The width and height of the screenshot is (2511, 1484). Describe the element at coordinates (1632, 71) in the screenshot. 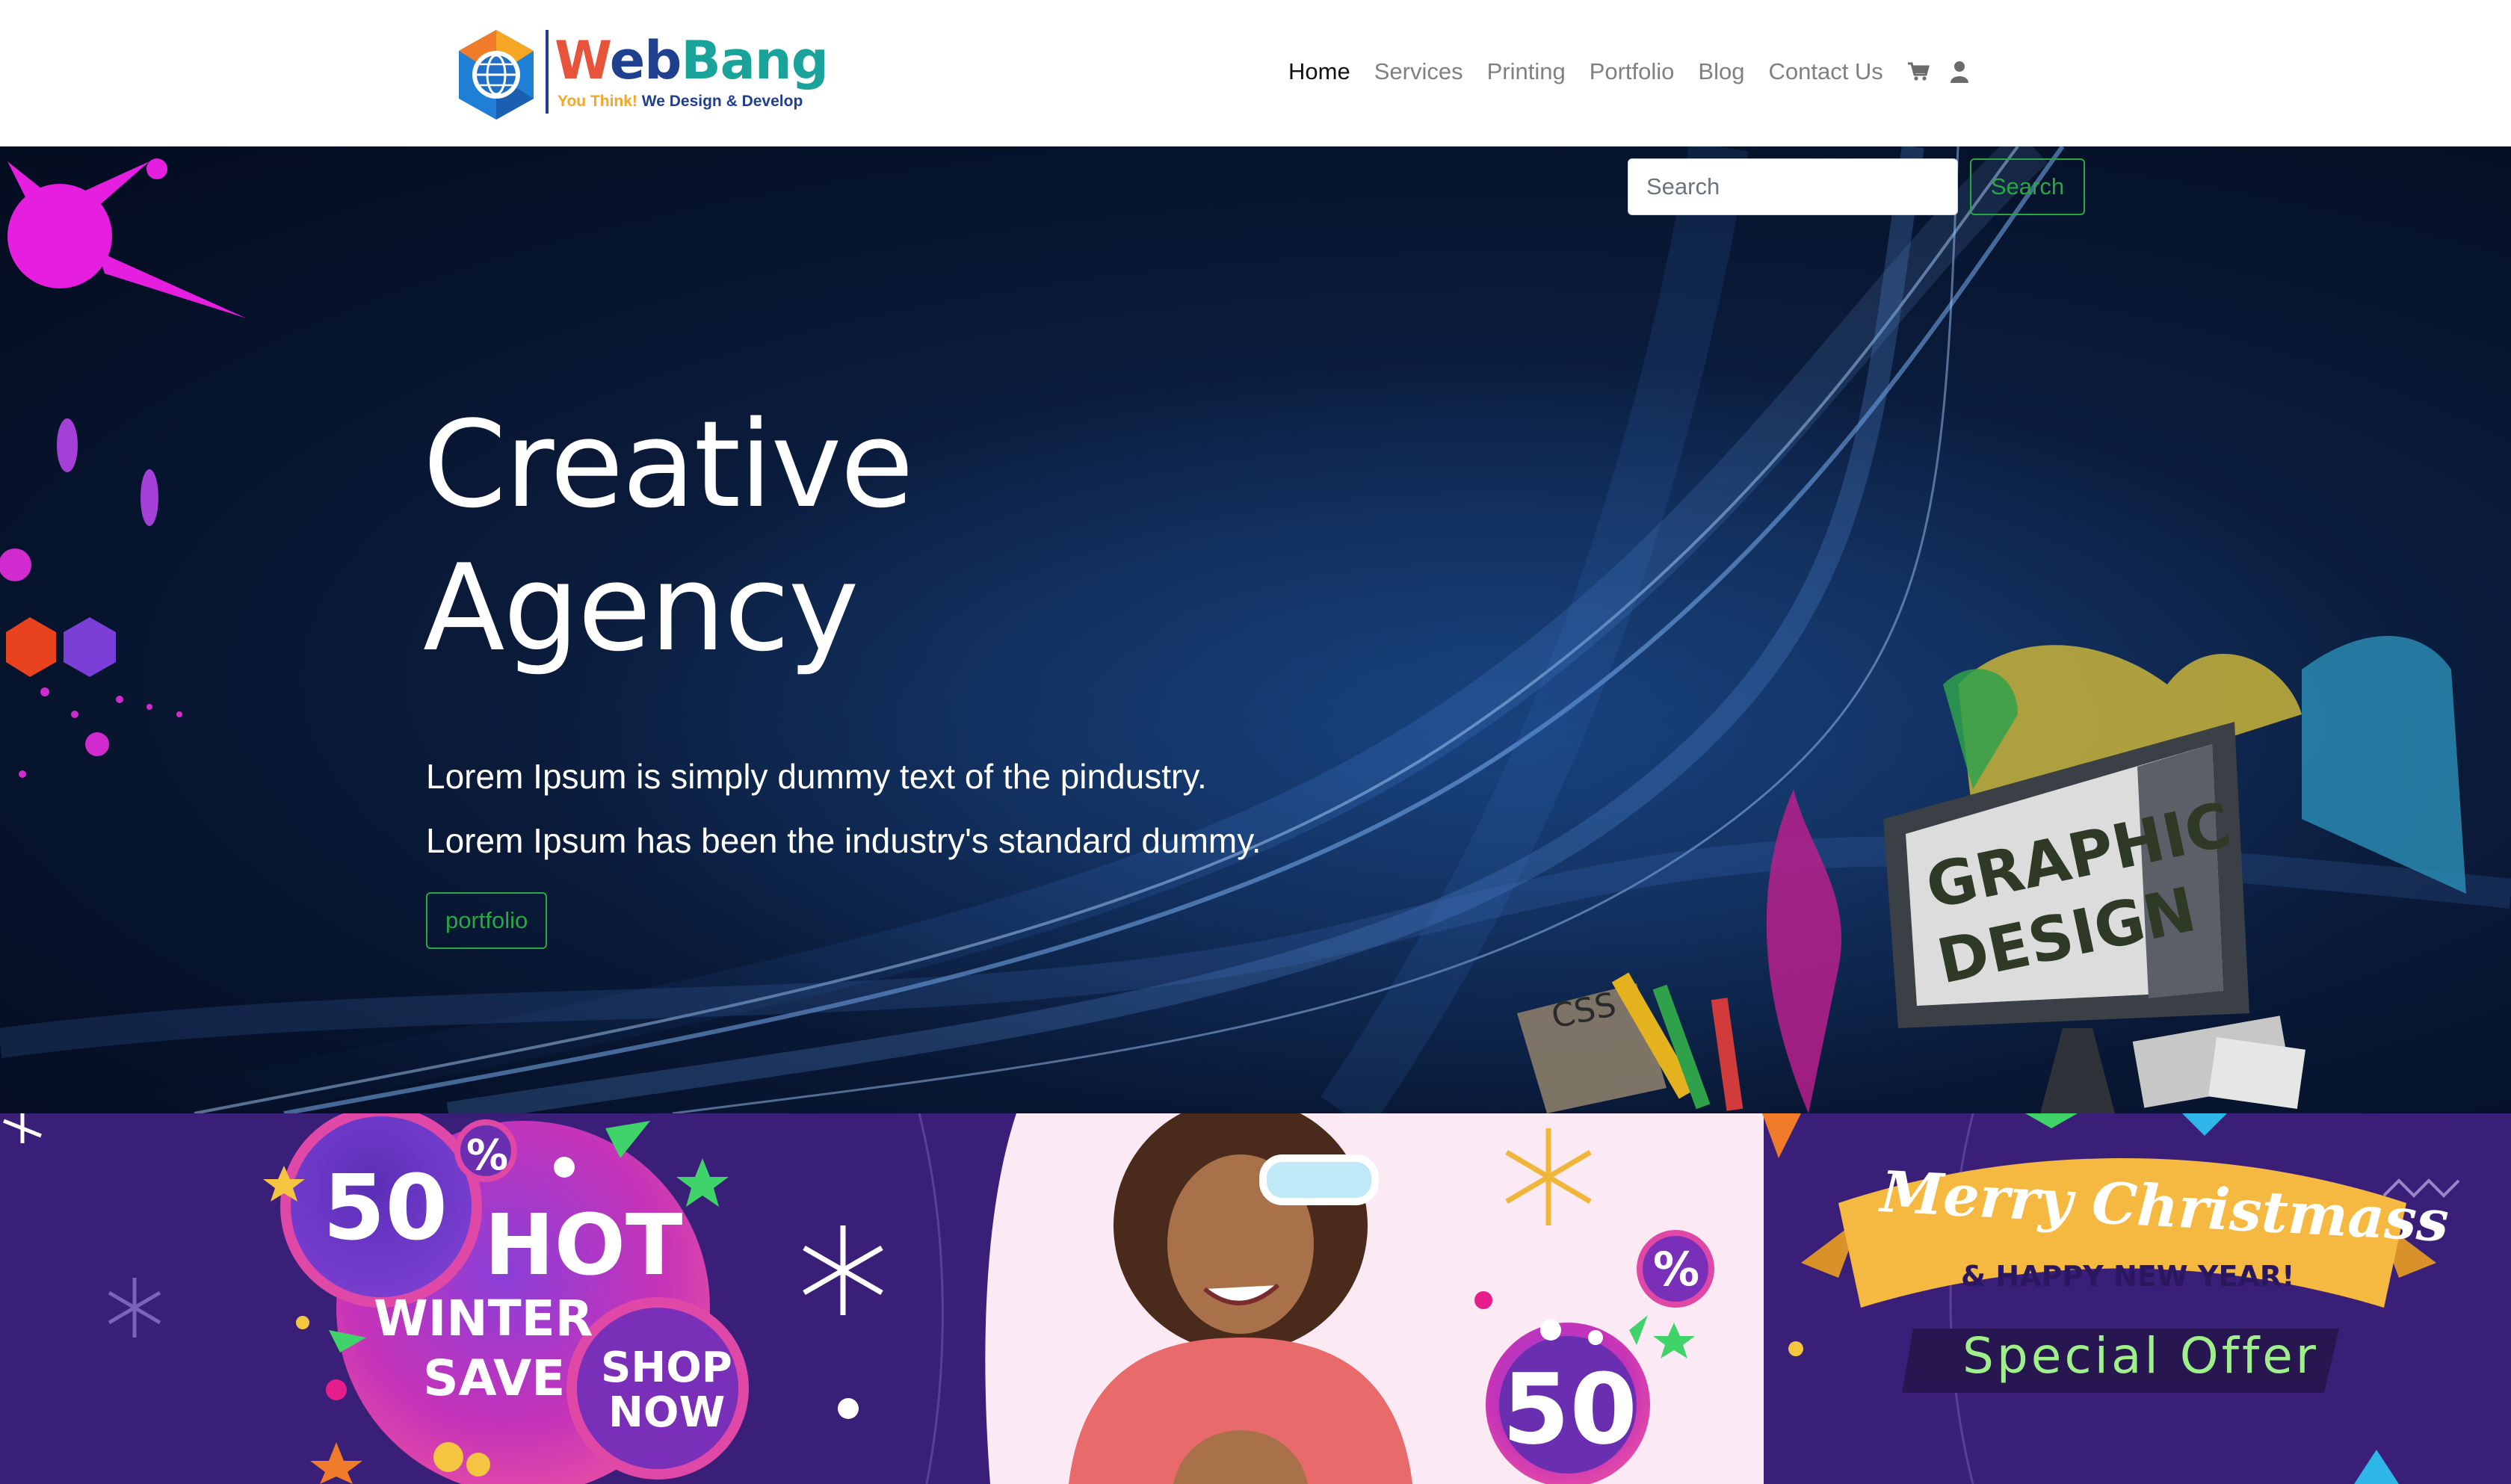

I see `nav-item-portfolio: Portfolio` at that location.